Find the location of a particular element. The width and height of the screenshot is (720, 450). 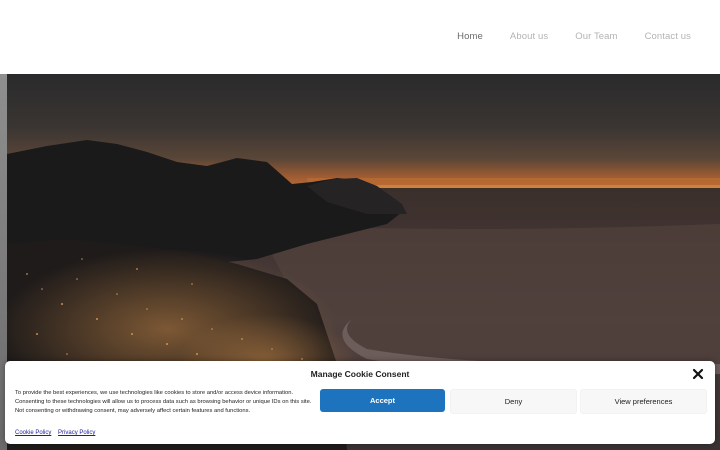

accept-button: Accept is located at coordinates (382, 400).